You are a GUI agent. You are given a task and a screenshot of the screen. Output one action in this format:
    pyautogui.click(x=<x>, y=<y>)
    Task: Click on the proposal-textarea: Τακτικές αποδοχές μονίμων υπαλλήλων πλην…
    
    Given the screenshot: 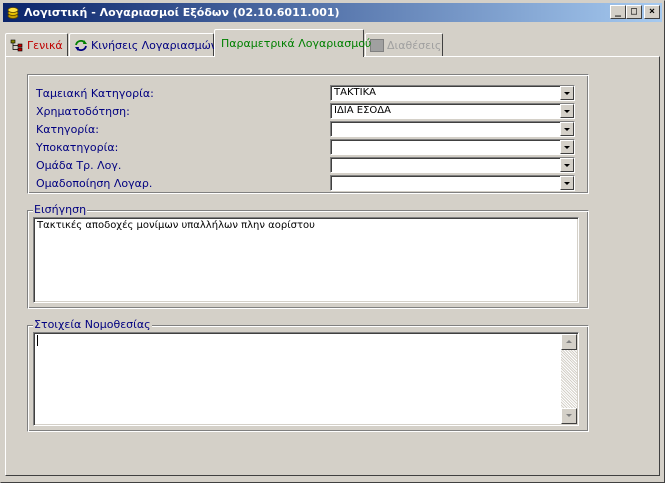 What is the action you would take?
    pyautogui.click(x=306, y=260)
    